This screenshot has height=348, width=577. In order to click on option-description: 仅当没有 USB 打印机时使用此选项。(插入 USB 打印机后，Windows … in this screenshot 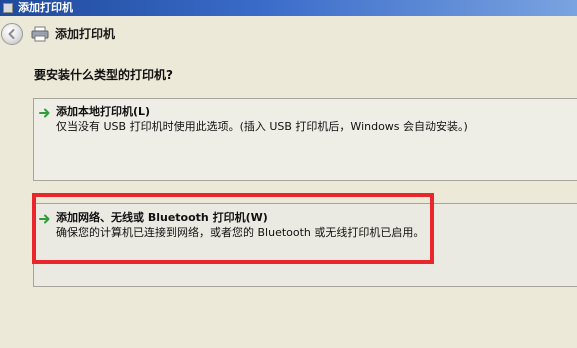, I will do `click(262, 126)`.